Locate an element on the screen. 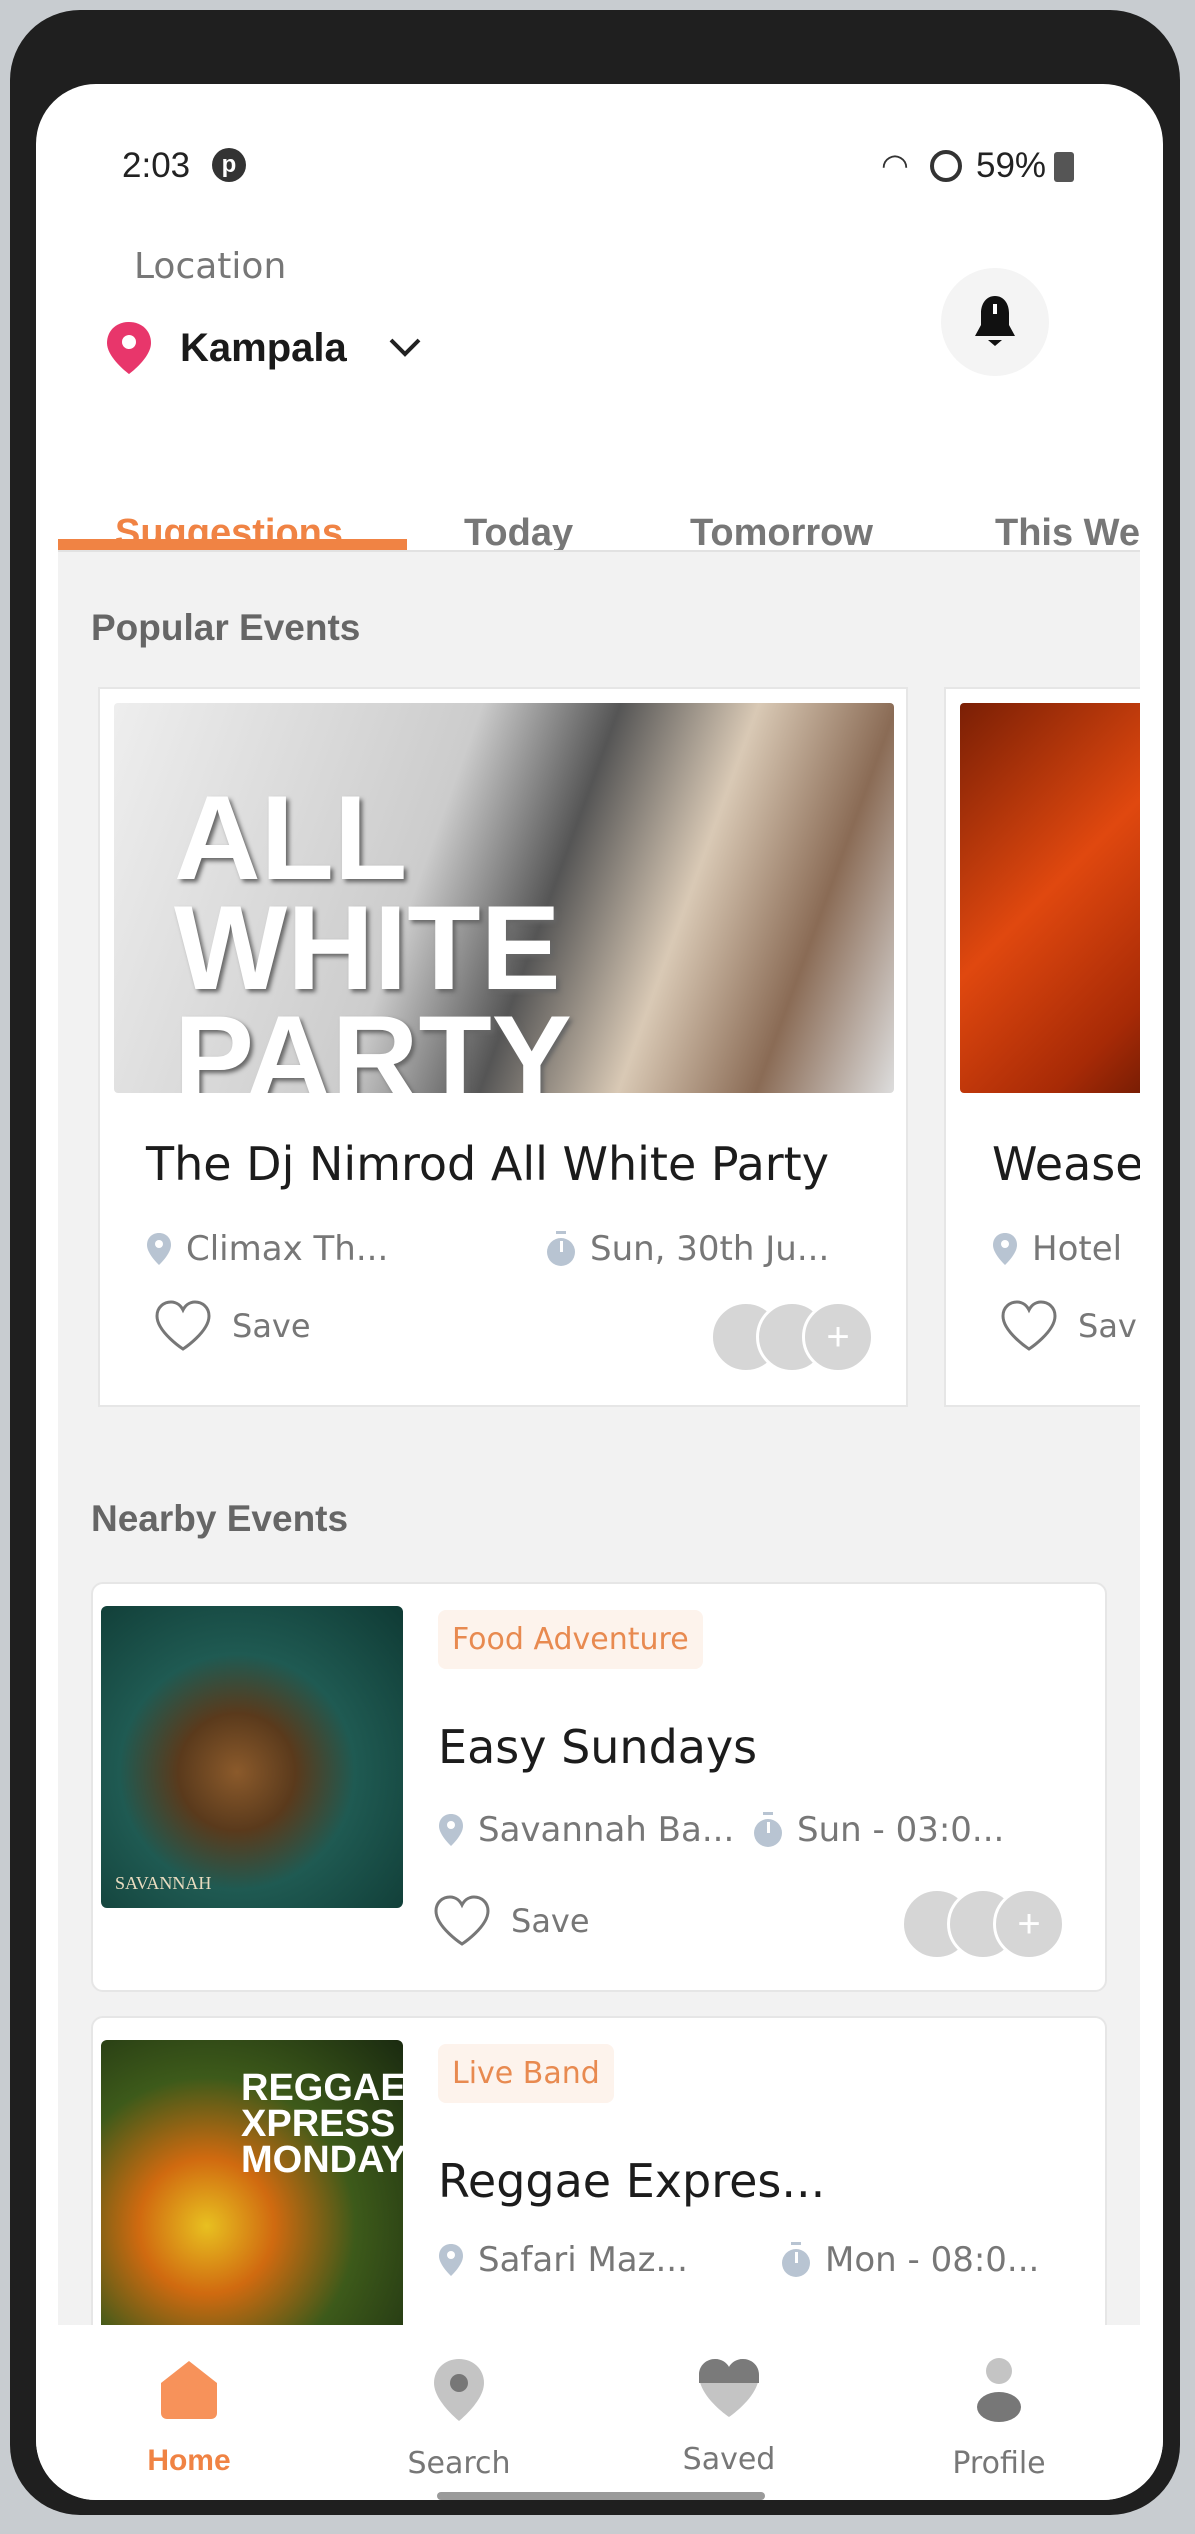  venue-text: Hotel is located at coordinates (1077, 1249).